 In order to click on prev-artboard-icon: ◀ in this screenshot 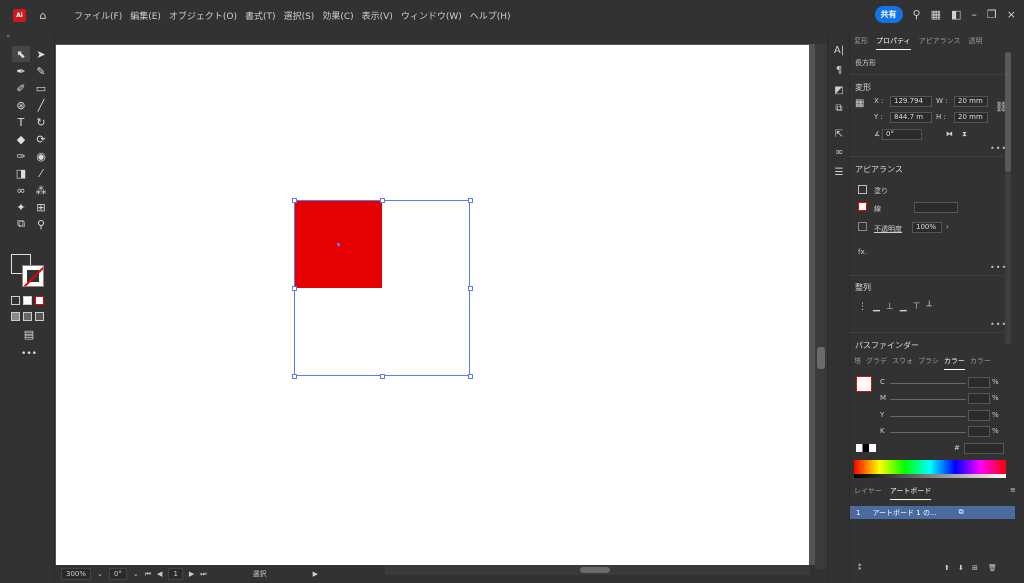, I will do `click(159, 574)`.